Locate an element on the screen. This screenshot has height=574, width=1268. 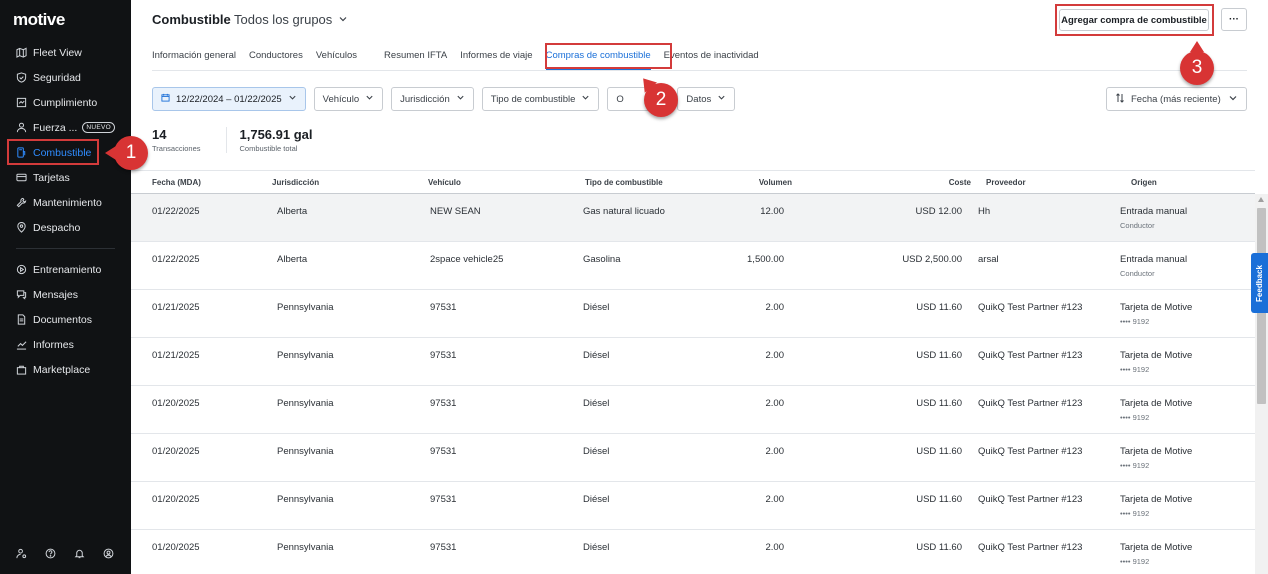
message-icon is located at coordinates (21, 294).